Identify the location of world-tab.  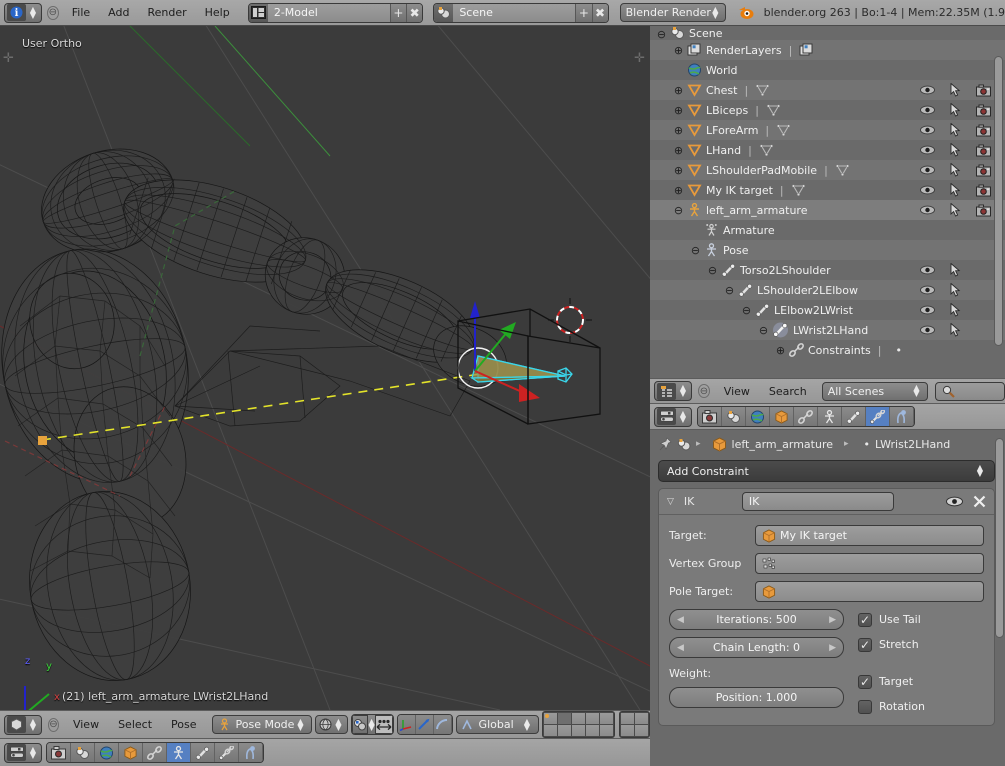
(107, 752).